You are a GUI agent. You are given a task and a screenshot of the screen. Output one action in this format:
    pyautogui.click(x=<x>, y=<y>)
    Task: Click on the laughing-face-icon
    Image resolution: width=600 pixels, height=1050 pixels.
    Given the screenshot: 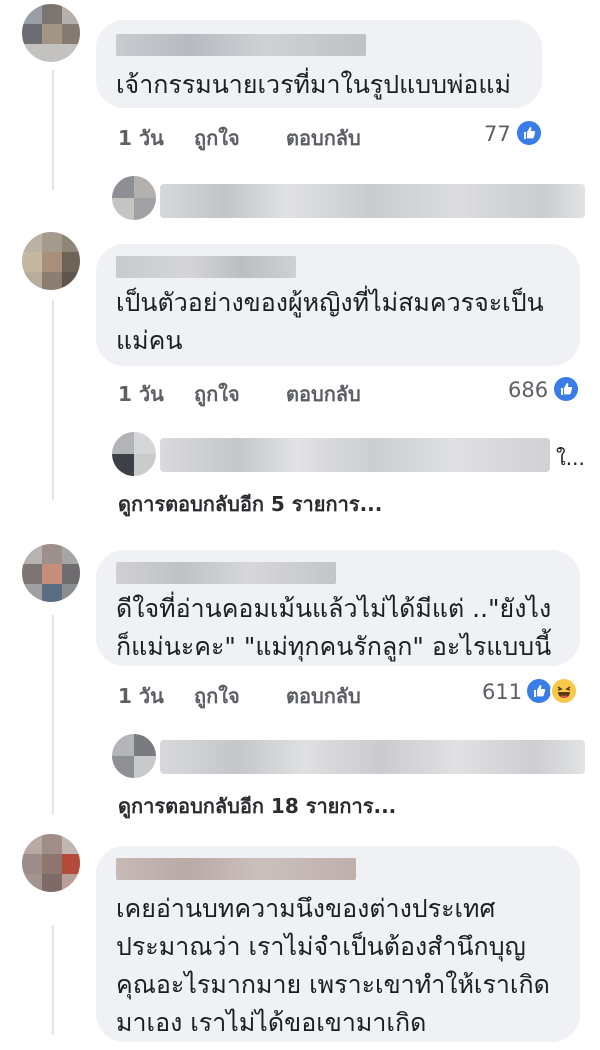 What is the action you would take?
    pyautogui.click(x=564, y=691)
    